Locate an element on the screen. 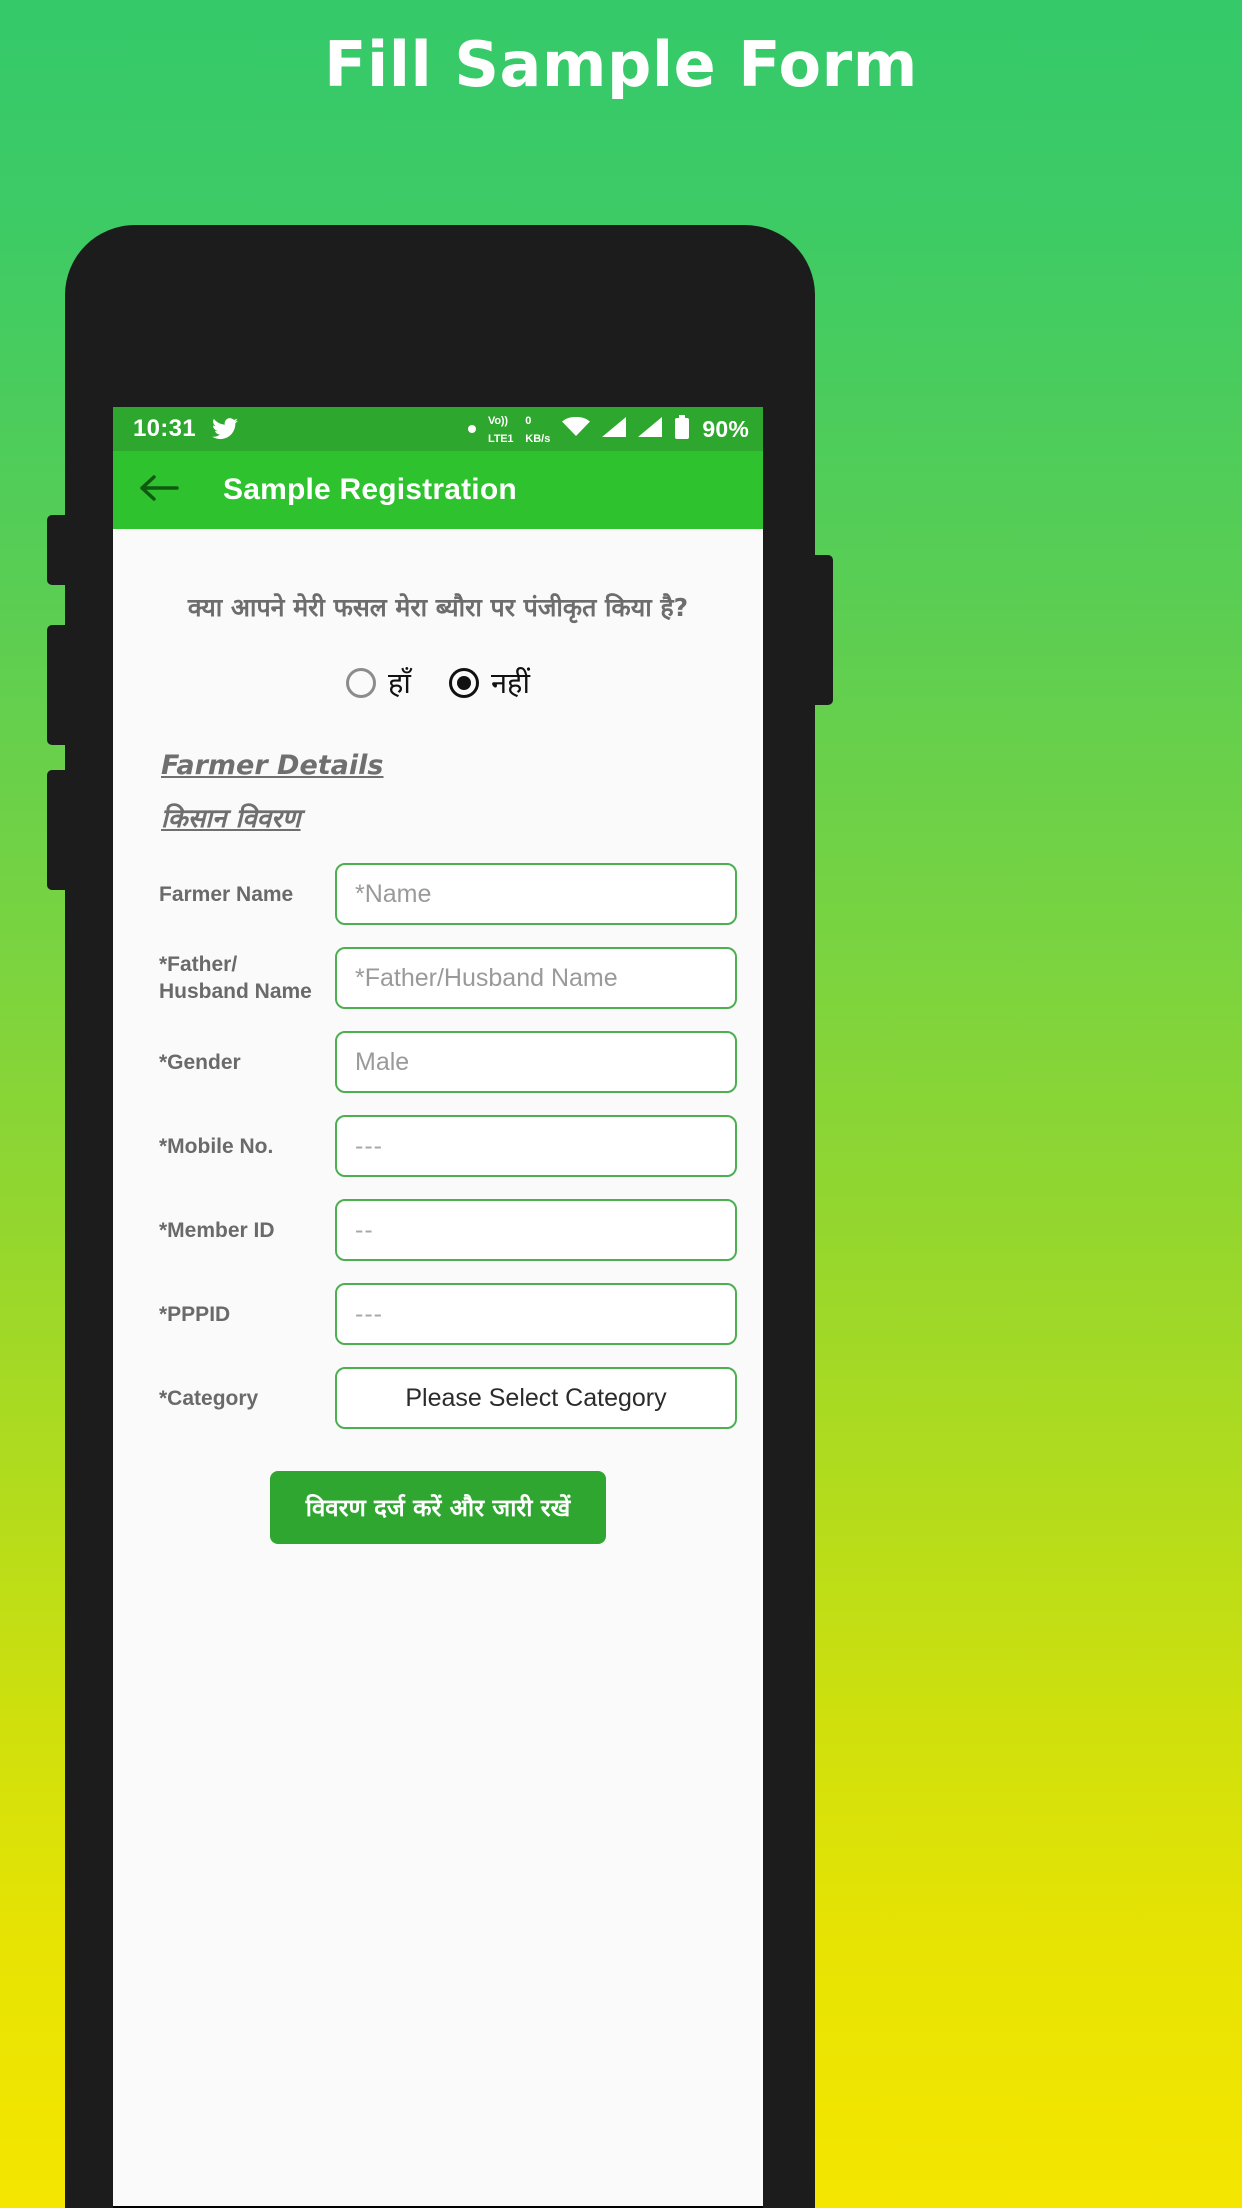  status-bar: 10:31 Vo)) LTE1 0 KB/s 90% is located at coordinates (438, 429).